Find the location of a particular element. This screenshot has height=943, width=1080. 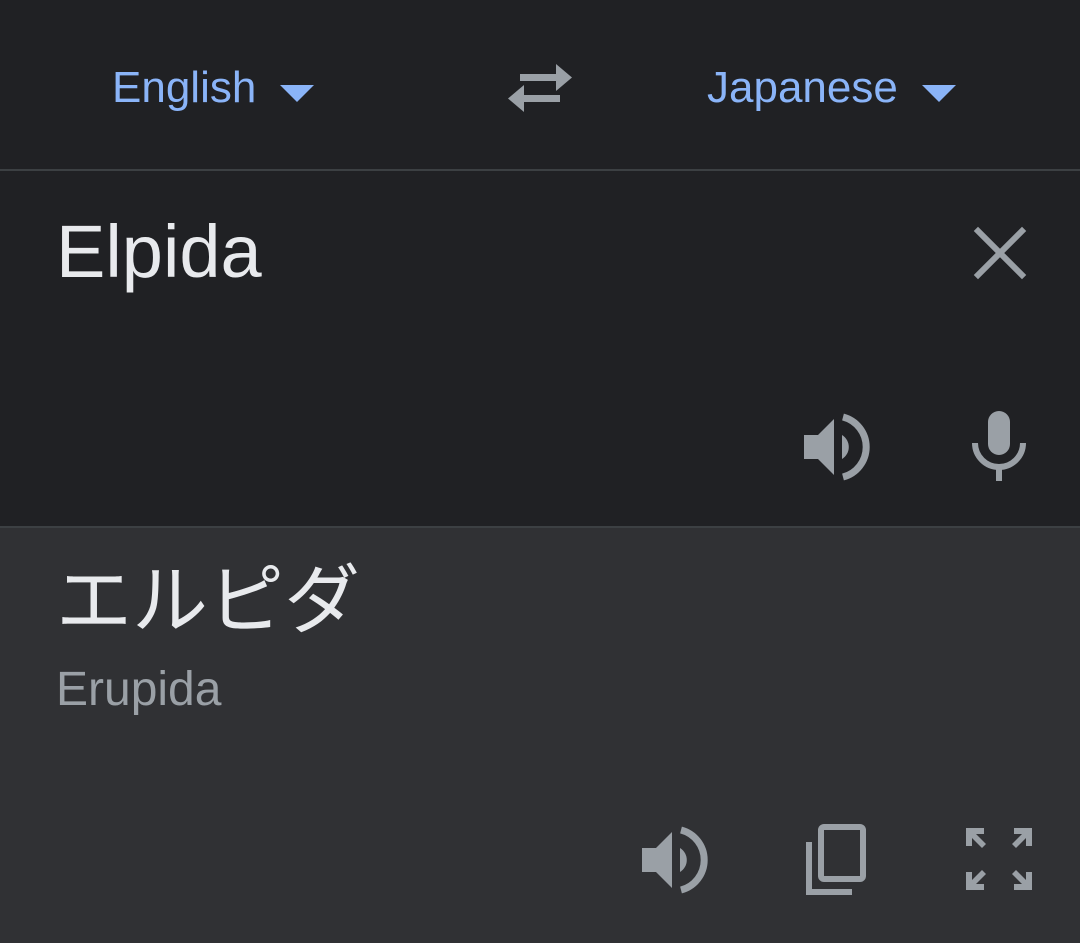

voice-input-button is located at coordinates (999, 447).